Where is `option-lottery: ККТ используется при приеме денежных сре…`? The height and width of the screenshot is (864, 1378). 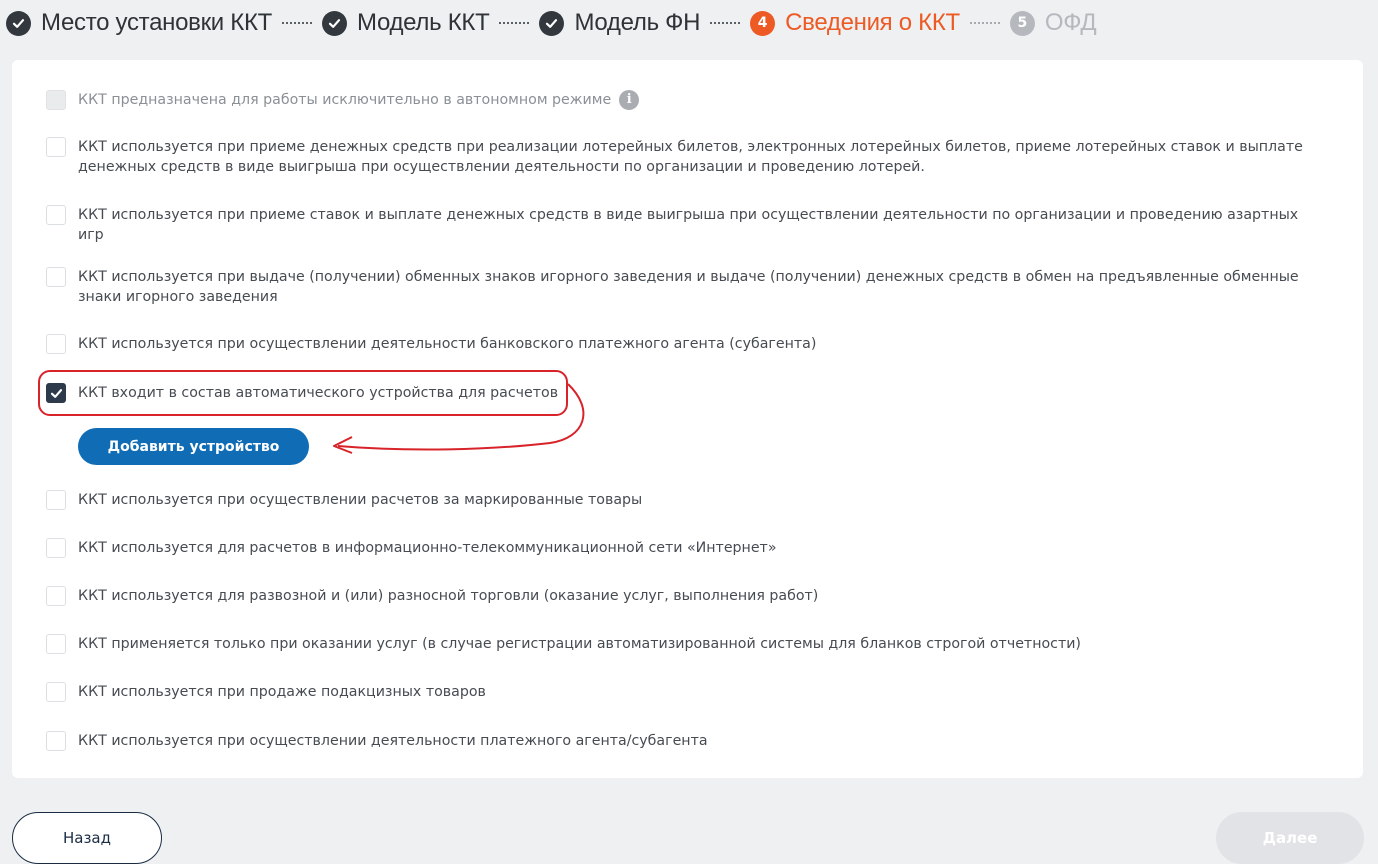
option-lottery: ККТ используется при приеме денежных сре… is located at coordinates (686, 157).